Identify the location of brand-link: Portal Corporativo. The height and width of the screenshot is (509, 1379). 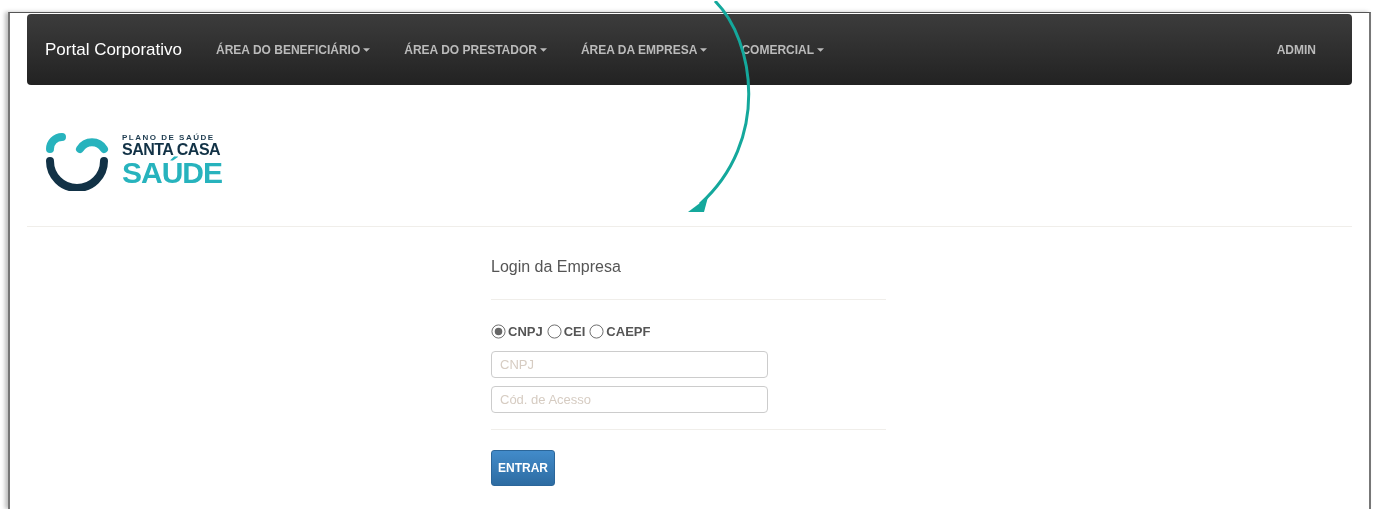
(113, 49).